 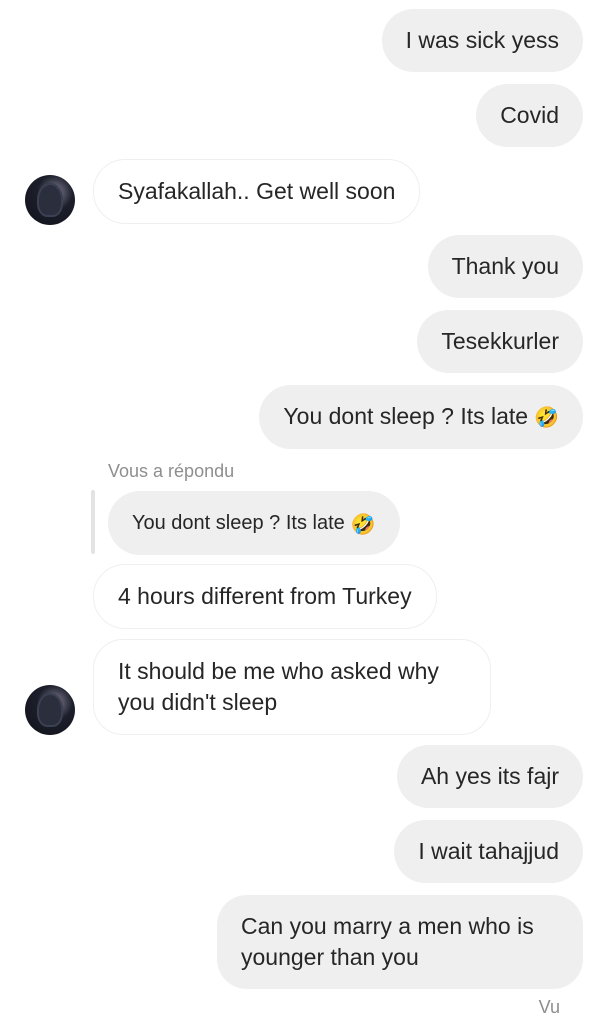 I want to click on outgoing-message: Ah yes its fajr, so click(x=489, y=776).